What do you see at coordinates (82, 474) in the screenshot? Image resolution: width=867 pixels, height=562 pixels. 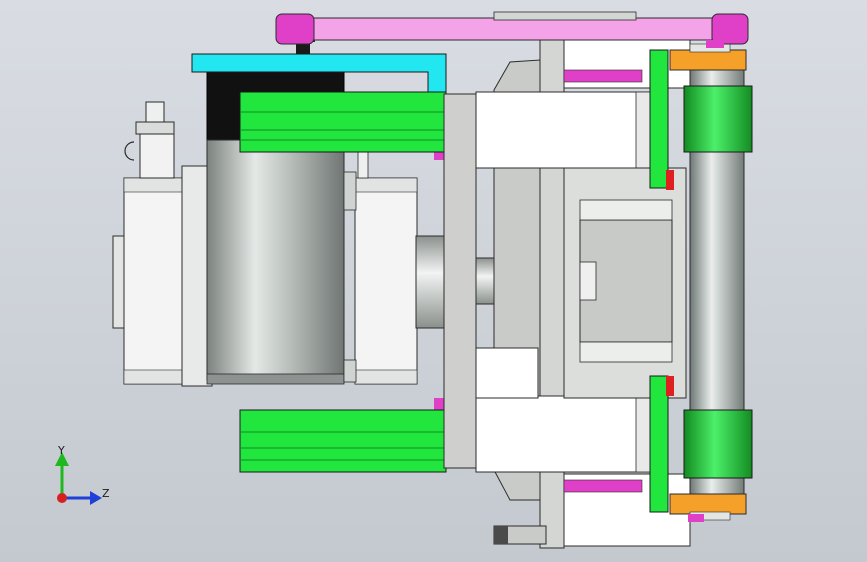 I see `coordinate-triad: Y Z` at bounding box center [82, 474].